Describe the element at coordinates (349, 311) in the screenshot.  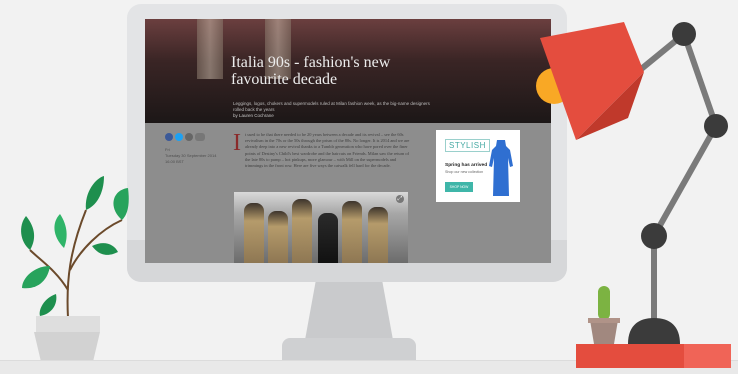
I see `monitor-neck` at that location.